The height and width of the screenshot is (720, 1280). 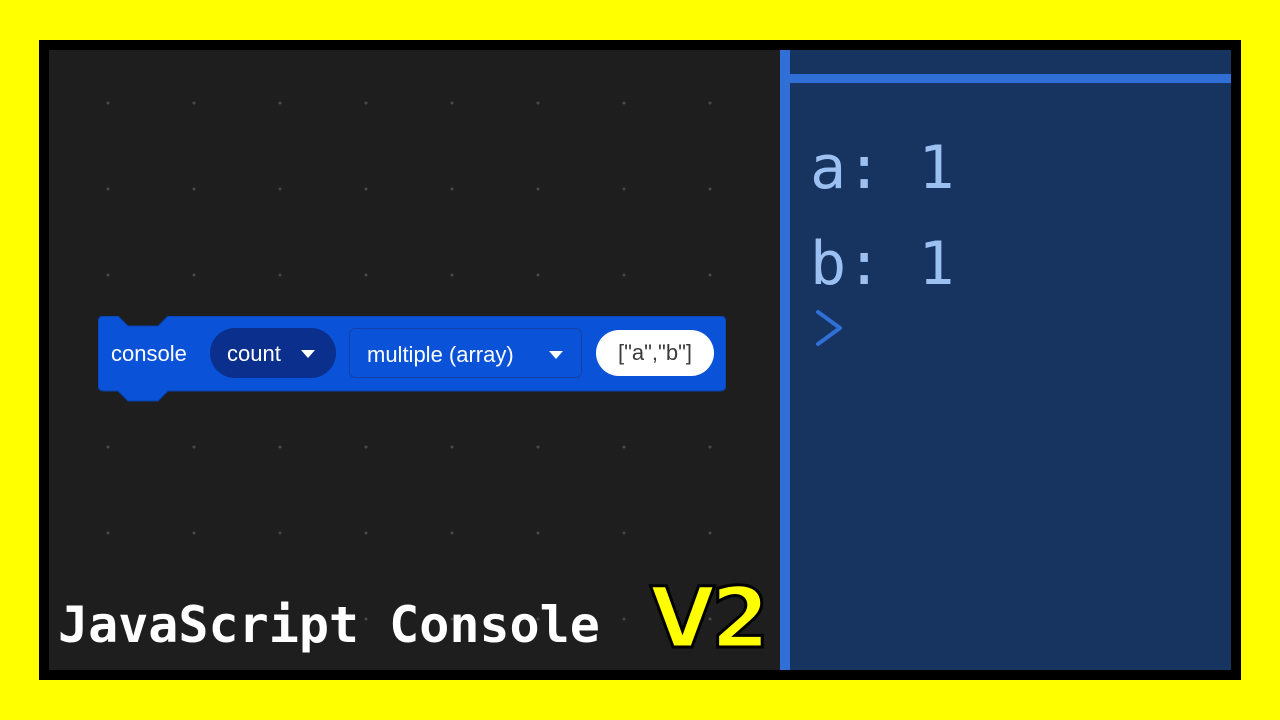 I want to click on console-header-border, so click(x=1010, y=78).